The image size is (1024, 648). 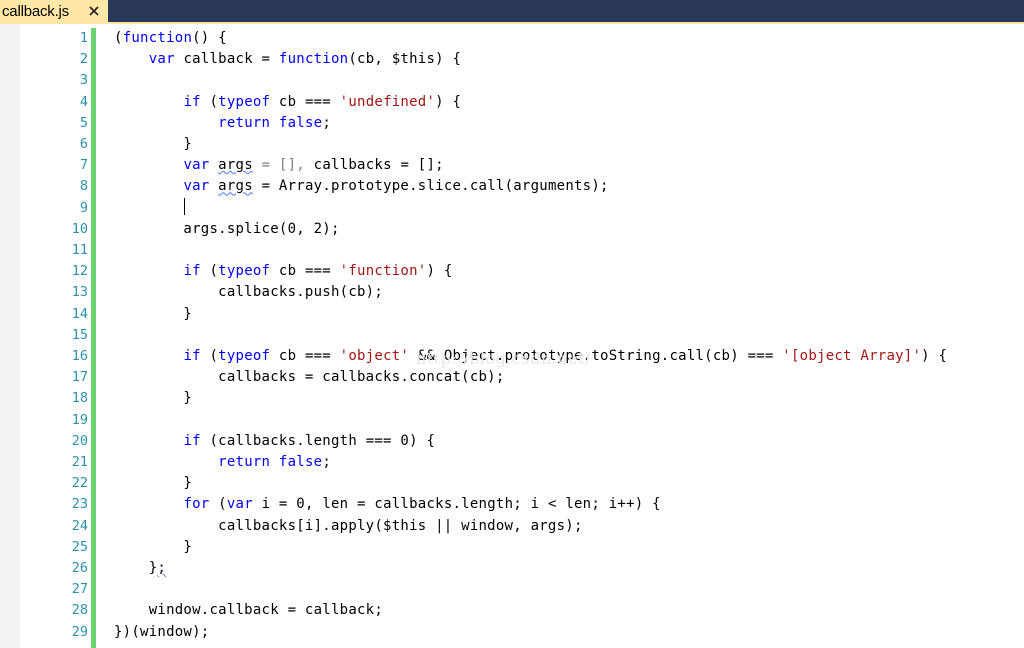 I want to click on line-number: 18, so click(x=79, y=398).